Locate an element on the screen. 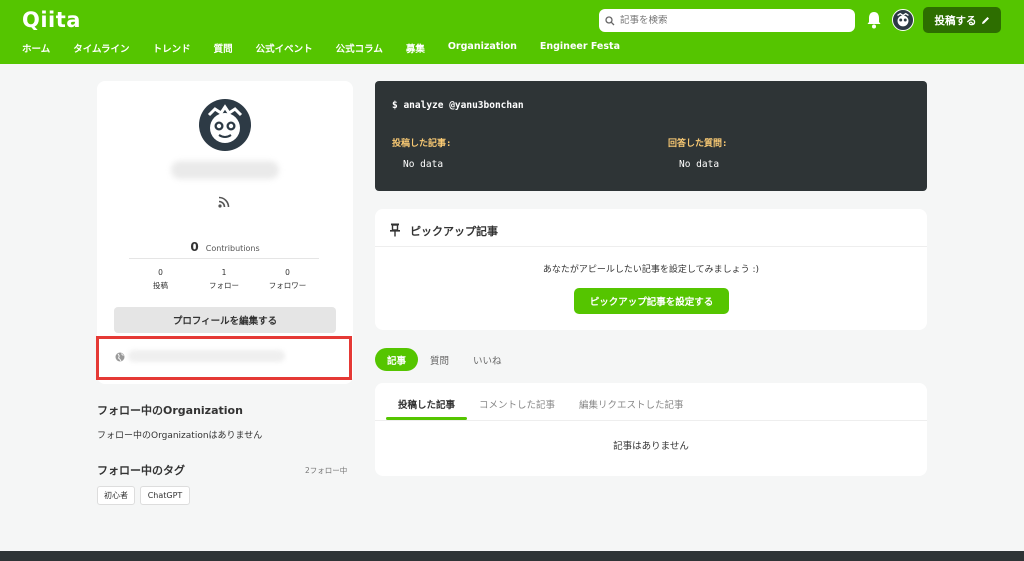 The image size is (1024, 561). nav-engineer-festa: Engineer Festa is located at coordinates (580, 48).